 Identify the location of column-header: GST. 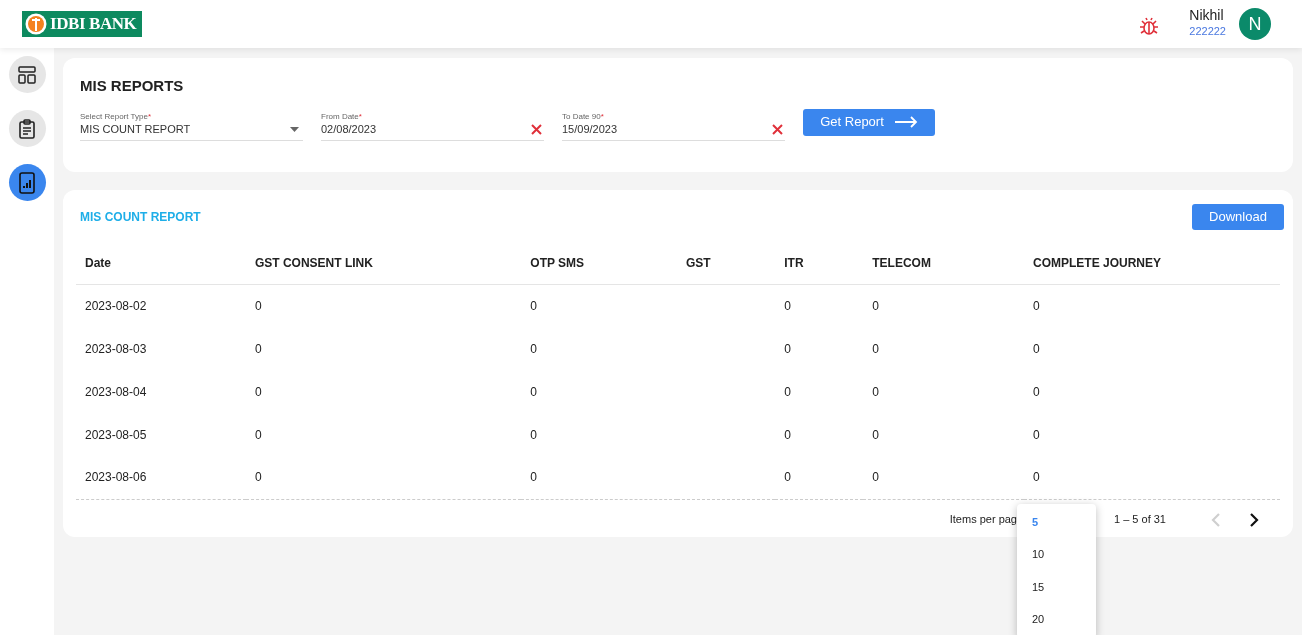
(726, 263).